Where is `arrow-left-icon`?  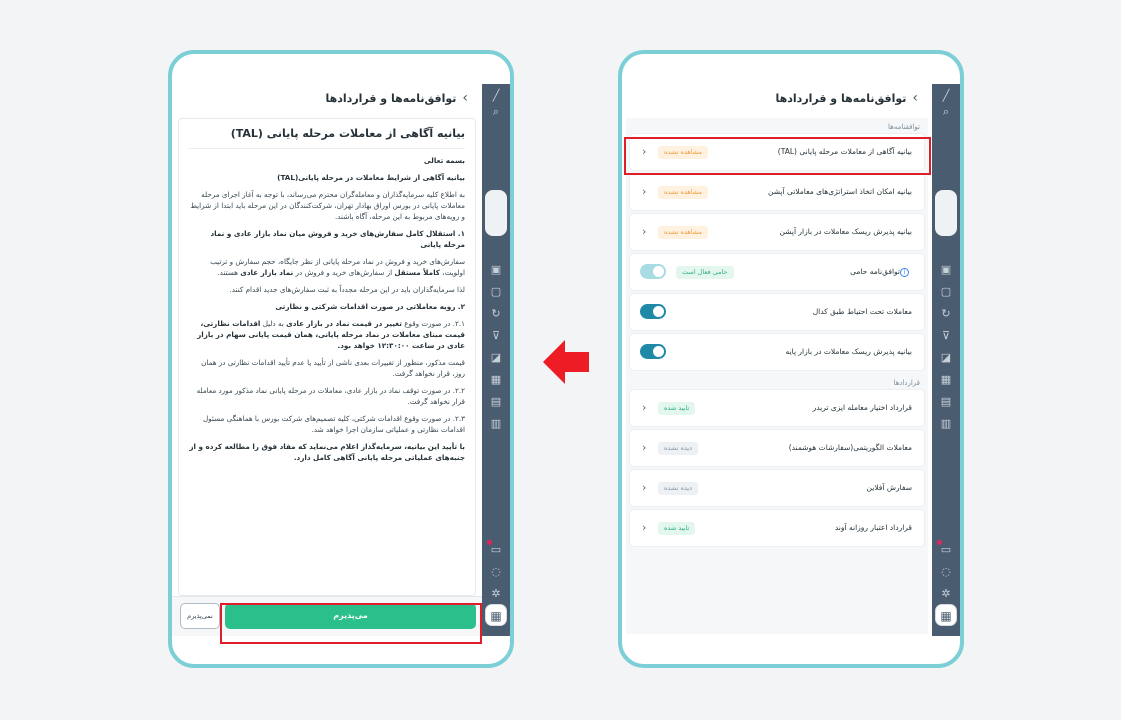 arrow-left-icon is located at coordinates (566, 362).